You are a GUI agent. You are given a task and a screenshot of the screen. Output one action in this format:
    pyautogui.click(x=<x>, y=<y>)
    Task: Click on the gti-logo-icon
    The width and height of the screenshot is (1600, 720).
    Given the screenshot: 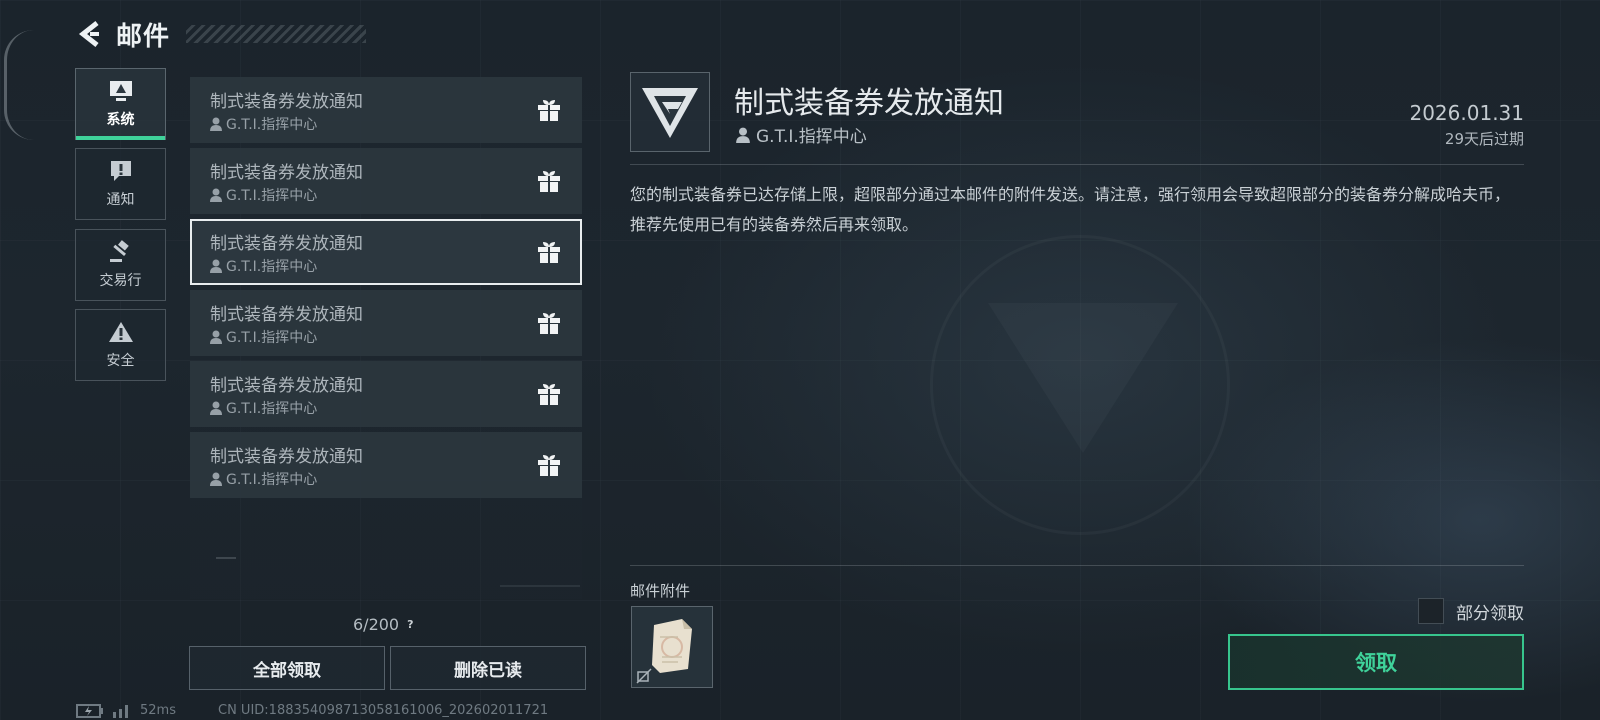 What is the action you would take?
    pyautogui.click(x=670, y=113)
    